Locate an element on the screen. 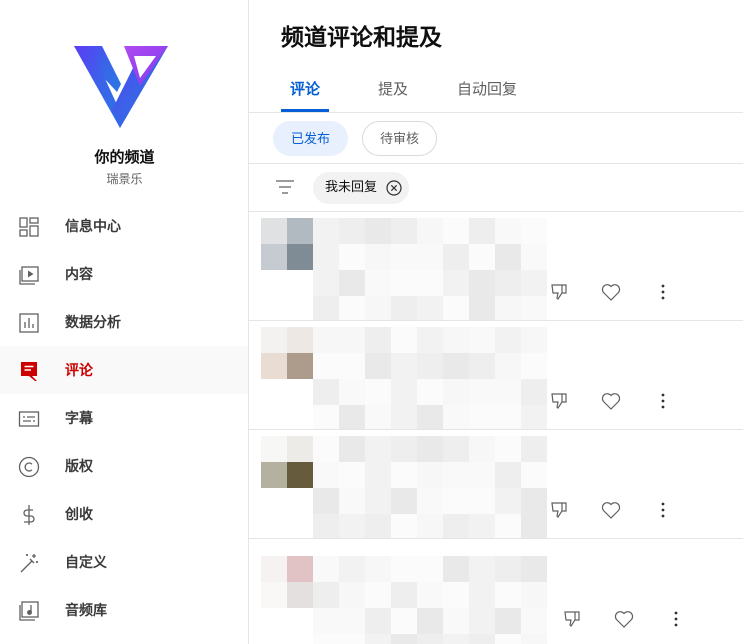 This screenshot has height=644, width=743. chip-pending-review: 待审核 is located at coordinates (400, 138).